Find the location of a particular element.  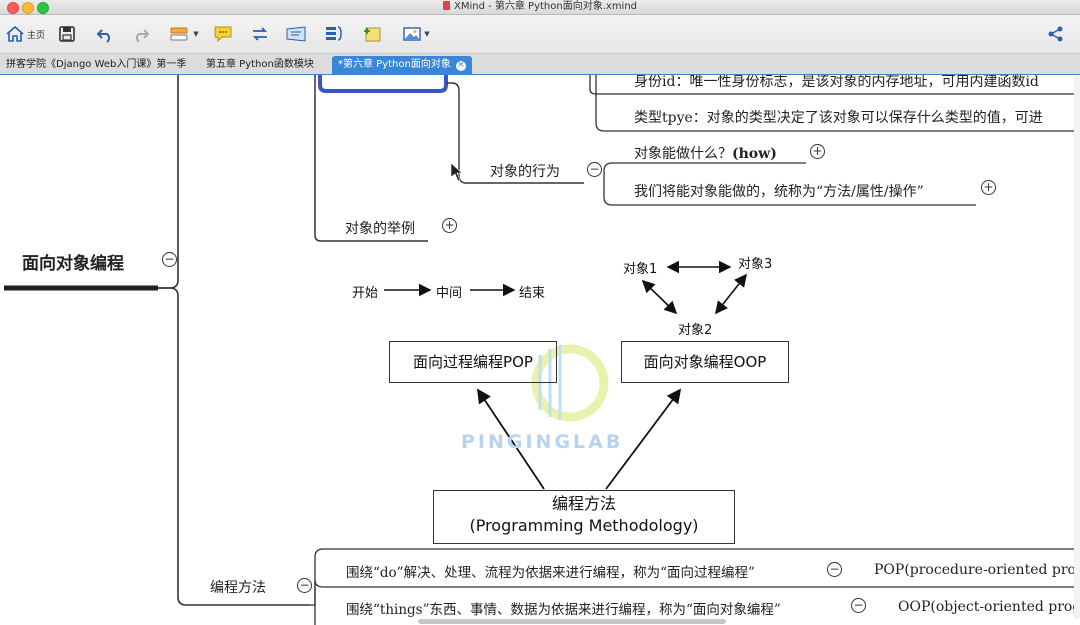

sticky-note-icon is located at coordinates (372, 34).